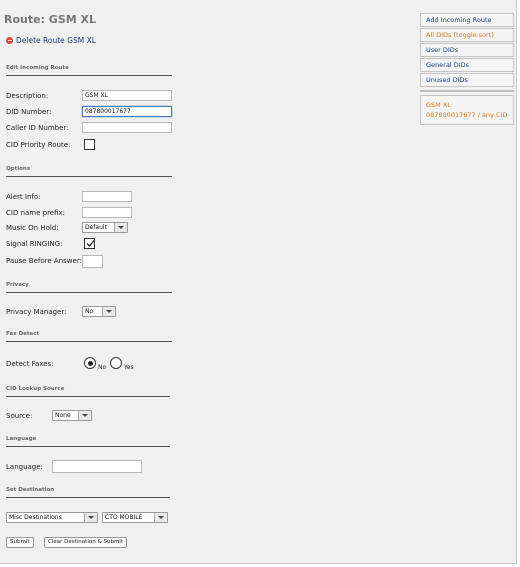  What do you see at coordinates (129, 367) in the screenshot?
I see `detect-faxes-yes-label: Yes` at bounding box center [129, 367].